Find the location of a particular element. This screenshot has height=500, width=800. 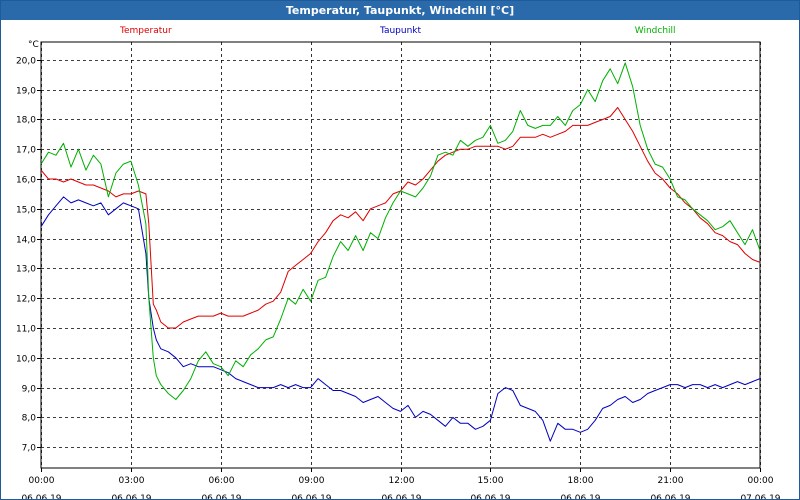

y-tick-label: 18,0 is located at coordinates (26, 121).